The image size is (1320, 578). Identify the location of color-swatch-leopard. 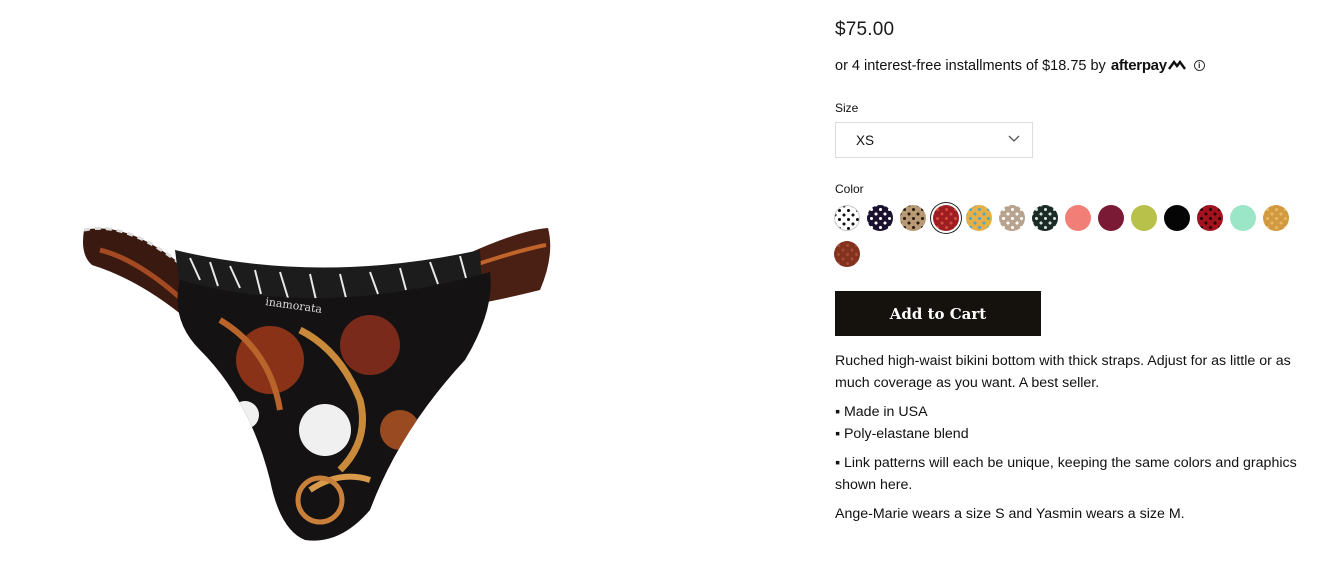
(913, 218).